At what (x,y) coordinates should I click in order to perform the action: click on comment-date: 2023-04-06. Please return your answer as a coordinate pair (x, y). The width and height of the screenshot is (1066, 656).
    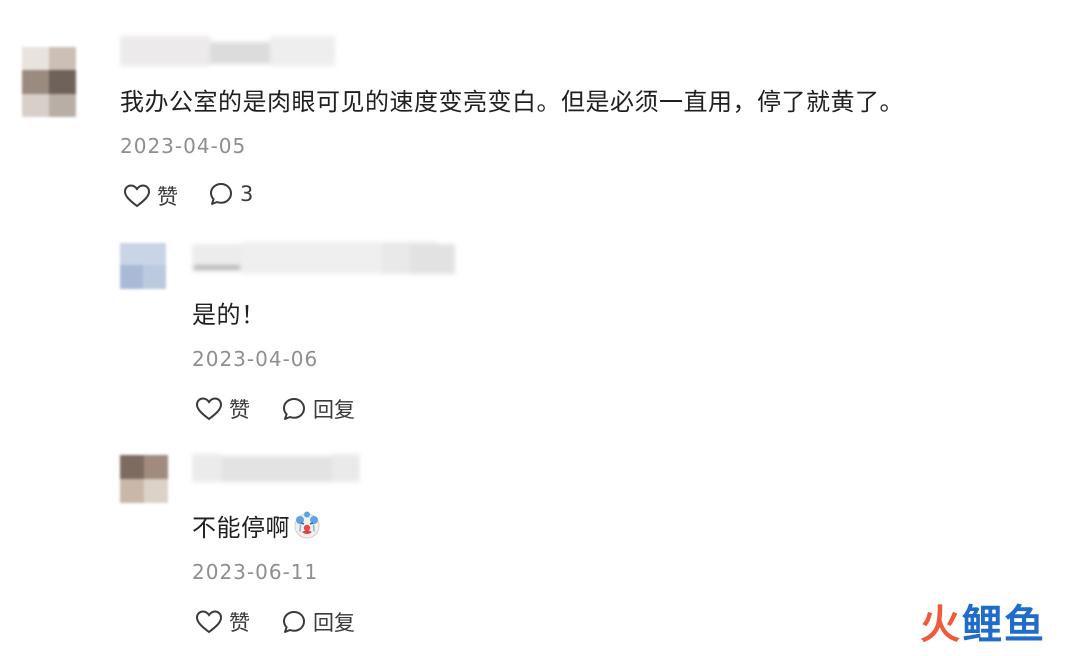
    Looking at the image, I should click on (255, 359).